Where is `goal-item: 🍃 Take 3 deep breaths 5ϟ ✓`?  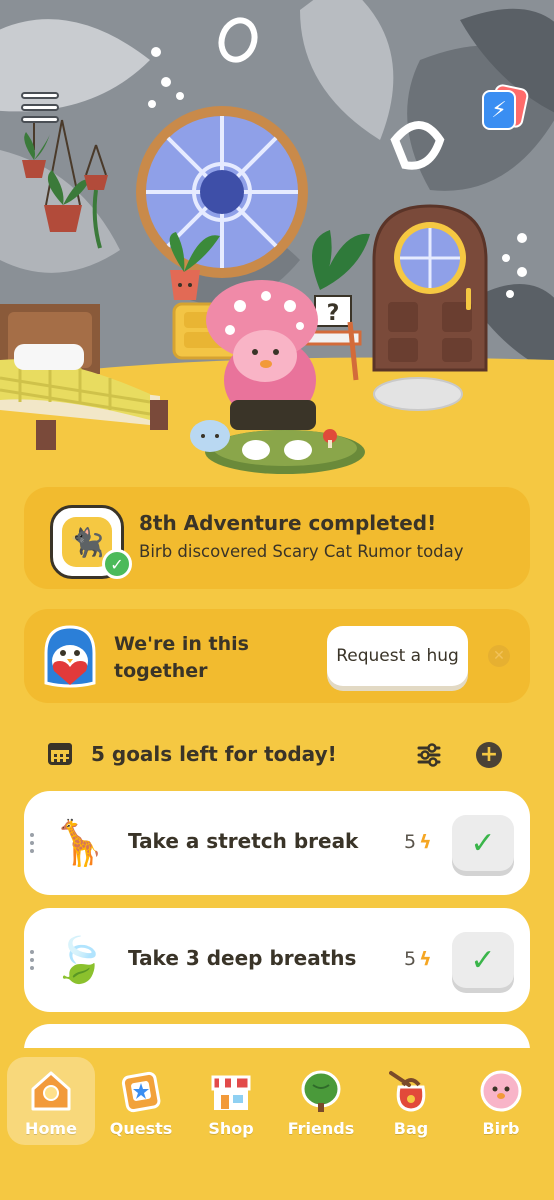
goal-item: 🍃 Take 3 deep breaths 5ϟ ✓ is located at coordinates (277, 960).